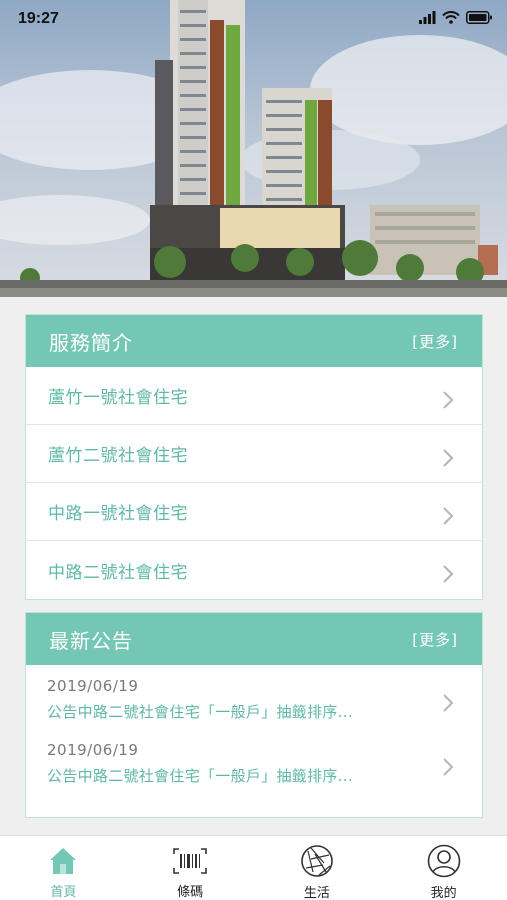 The height and width of the screenshot is (900, 507). I want to click on cellular-signal-icon, so click(427, 17).